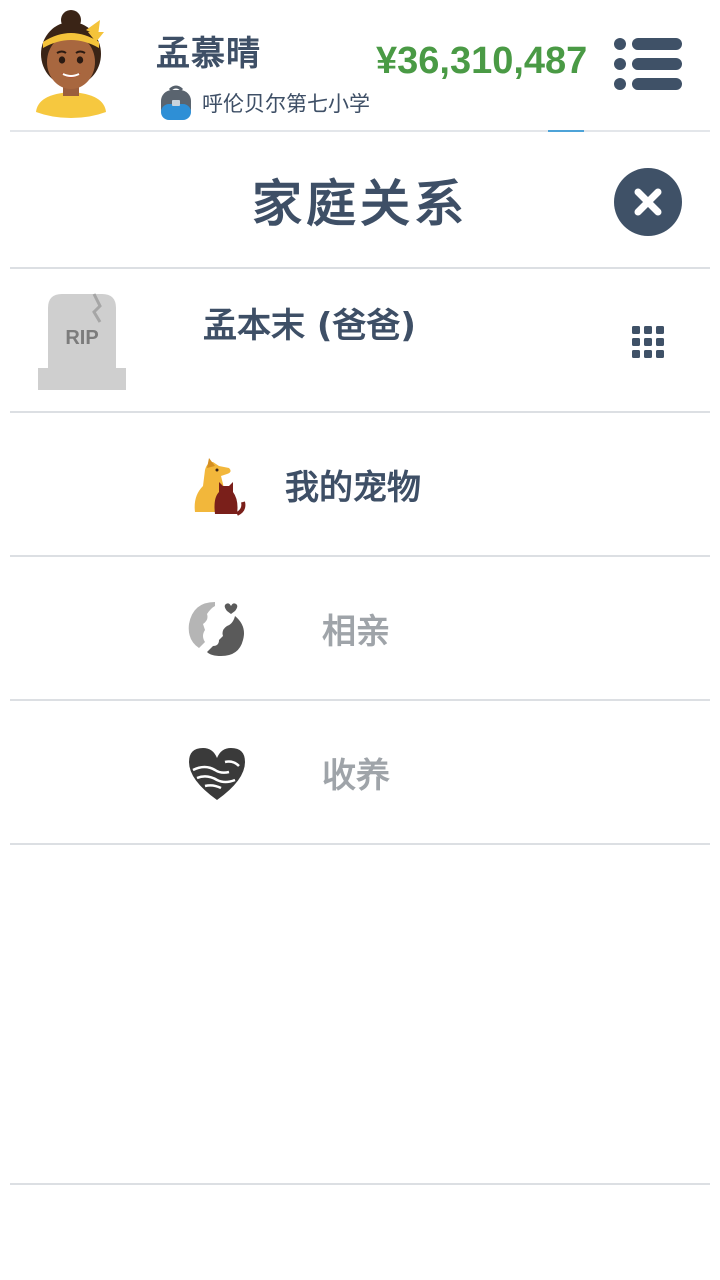 This screenshot has width=720, height=1280. Describe the element at coordinates (309, 326) in the screenshot. I see `relative-name: 孟本末 (爸爸)` at that location.